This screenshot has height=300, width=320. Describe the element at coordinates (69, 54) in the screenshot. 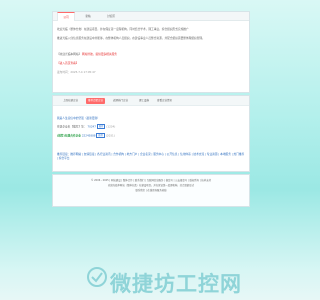

I see `info-line-3-label: 【欢迎光临本网站】` at that location.